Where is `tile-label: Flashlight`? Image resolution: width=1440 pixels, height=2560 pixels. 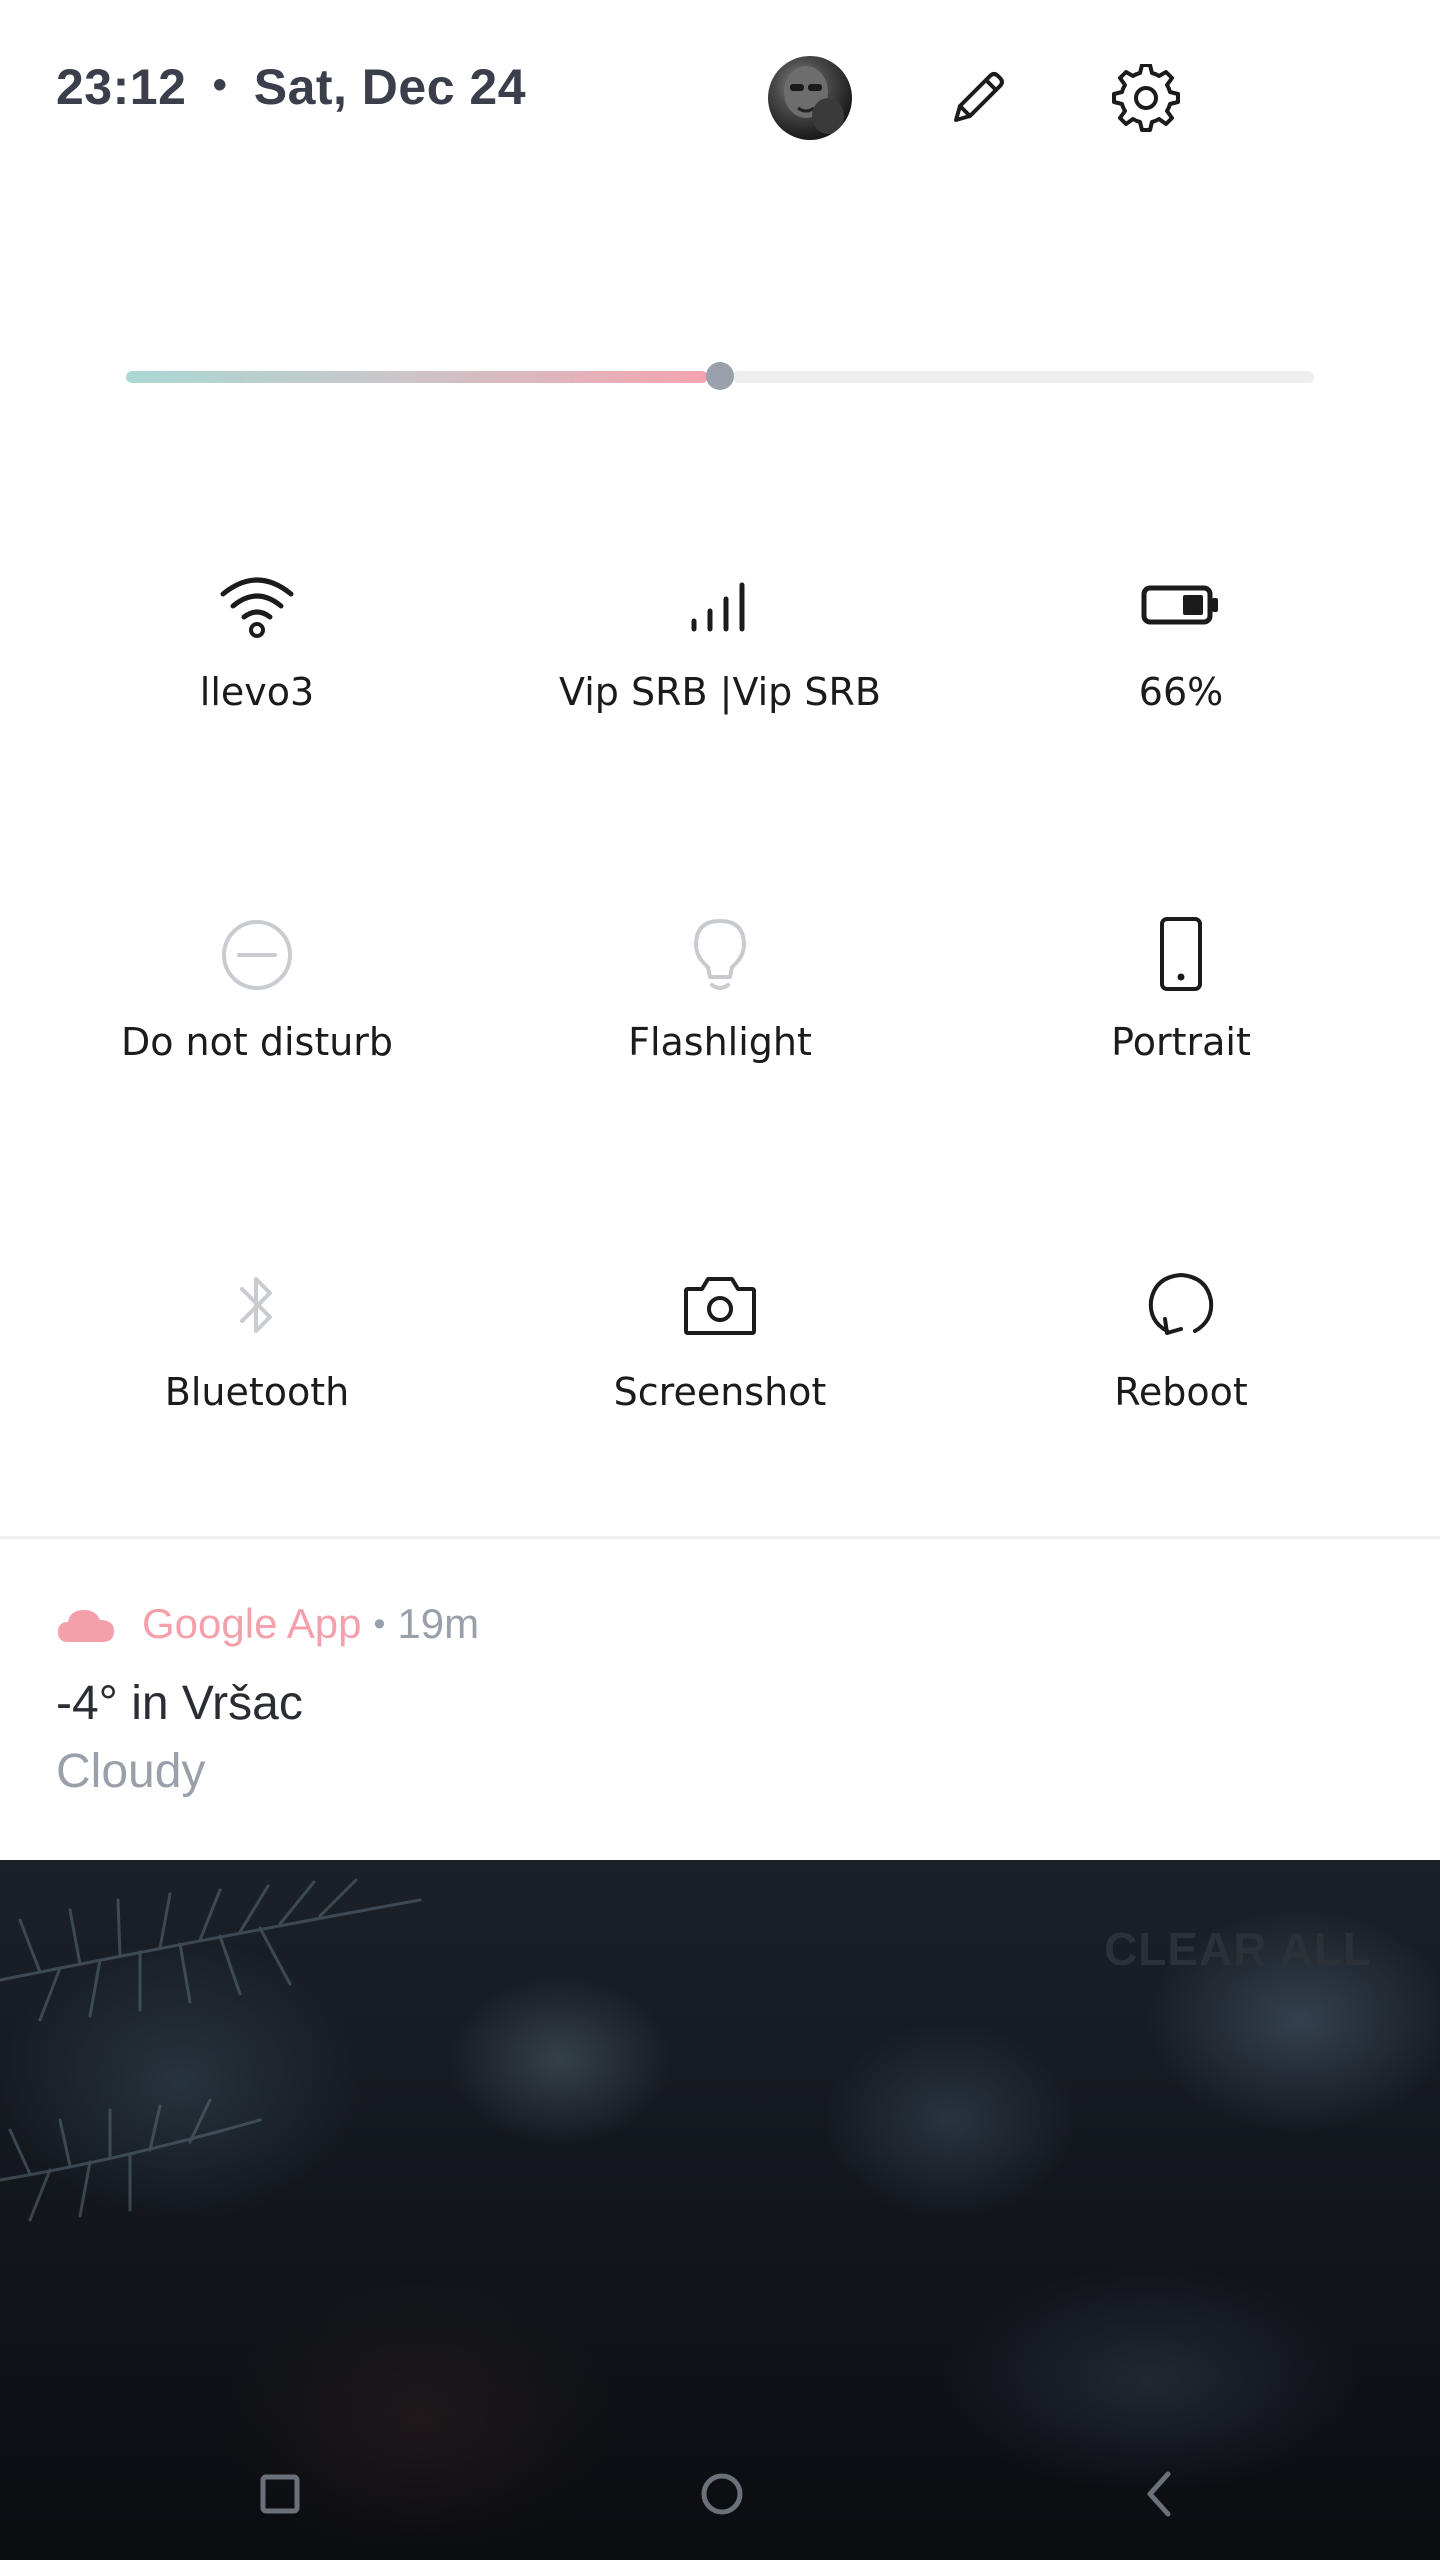 tile-label: Flashlight is located at coordinates (720, 1042).